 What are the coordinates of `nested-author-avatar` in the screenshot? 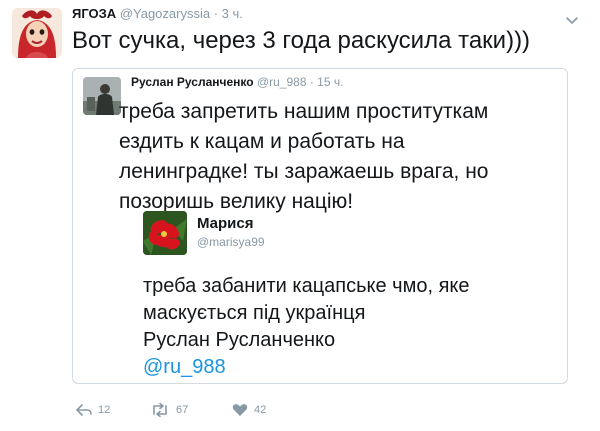 It's located at (165, 233).